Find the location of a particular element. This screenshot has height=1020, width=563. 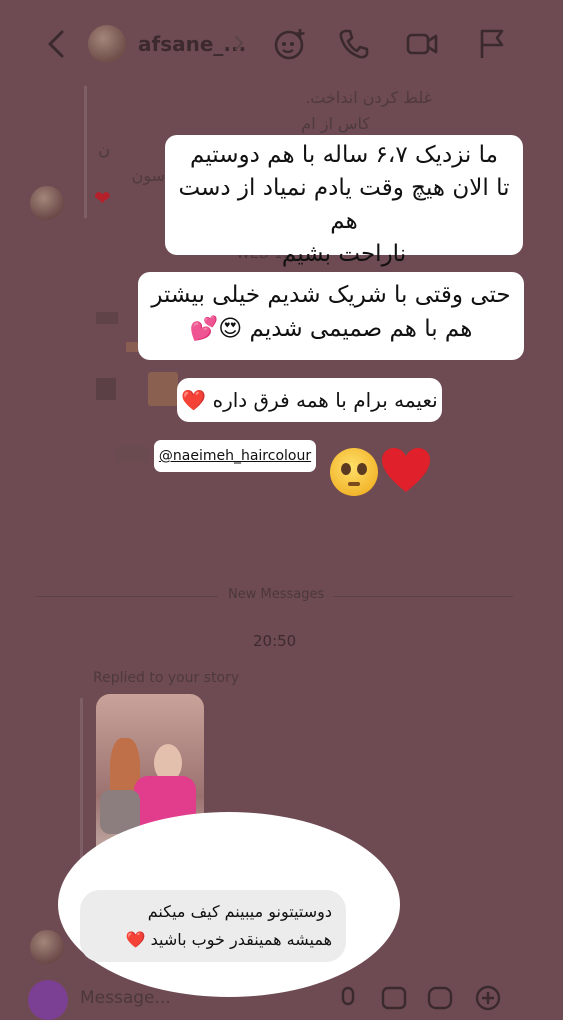

heart-icon is located at coordinates (406, 470).